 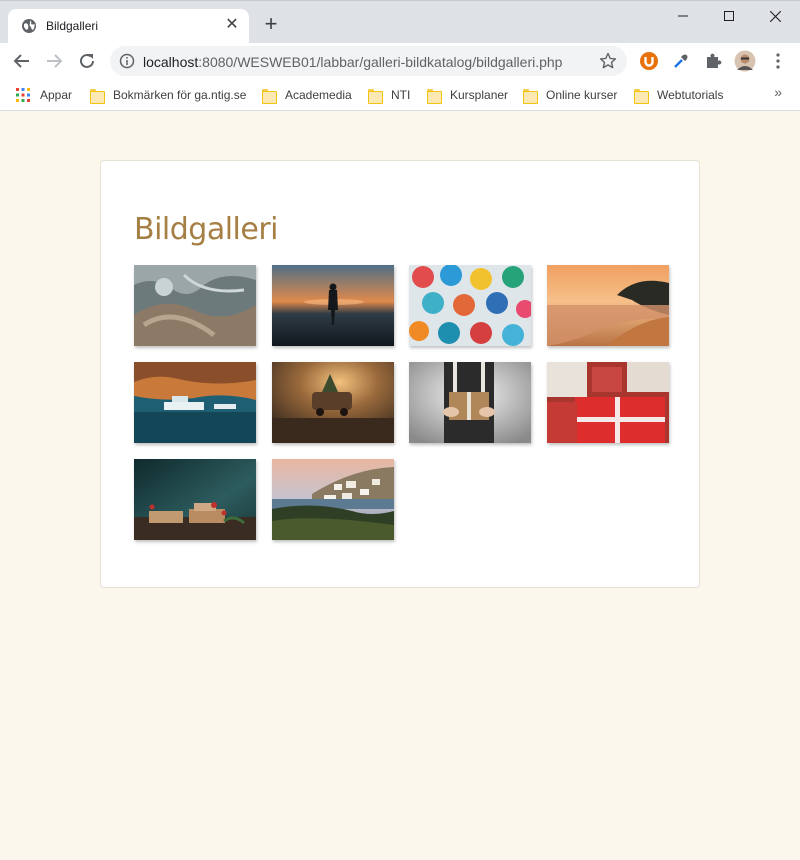 What do you see at coordinates (54, 61) in the screenshot?
I see `forward-arrow-icon` at bounding box center [54, 61].